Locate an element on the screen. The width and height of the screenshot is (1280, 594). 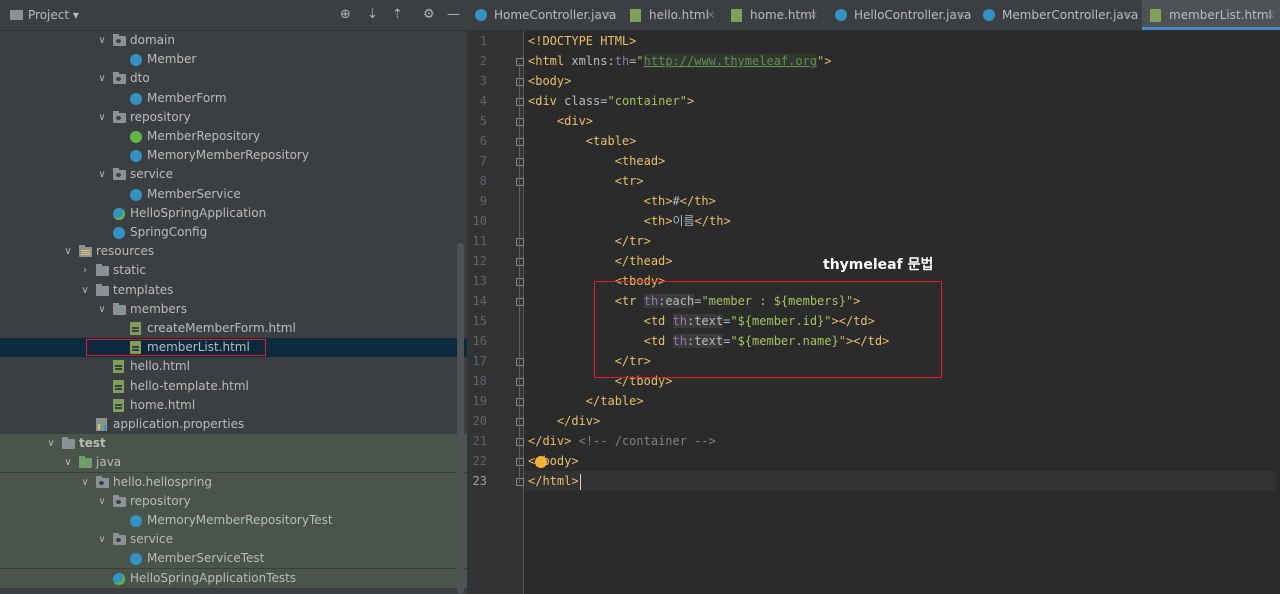
tree-item: MemoryMemberRepositoryTest is located at coordinates (233, 520).